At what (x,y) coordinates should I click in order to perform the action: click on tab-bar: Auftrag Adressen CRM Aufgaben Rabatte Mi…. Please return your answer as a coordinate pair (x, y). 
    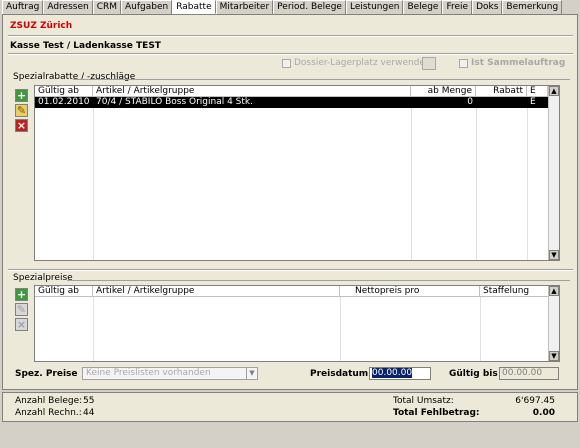
    Looking at the image, I should click on (282, 7).